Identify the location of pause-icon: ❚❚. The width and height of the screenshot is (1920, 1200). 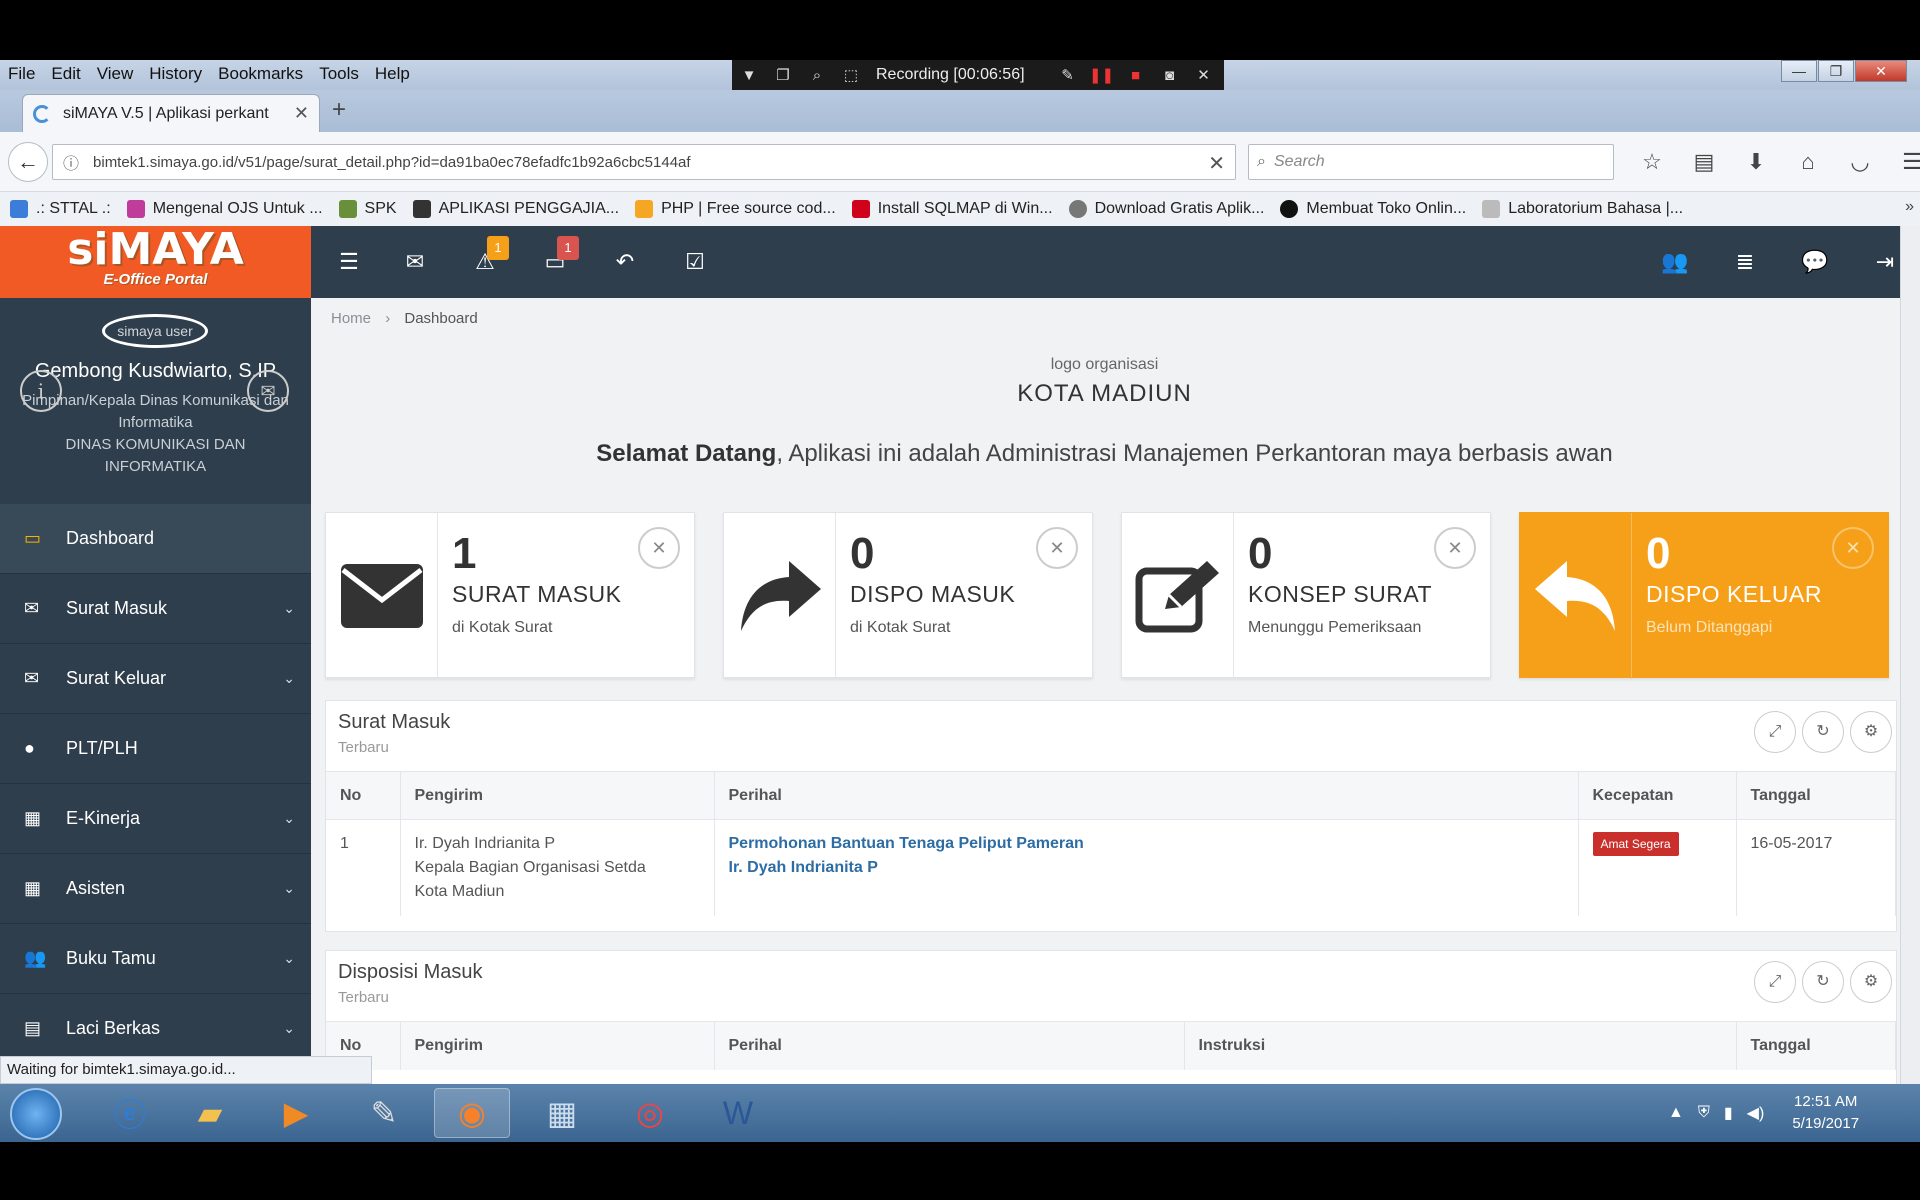
(1102, 75).